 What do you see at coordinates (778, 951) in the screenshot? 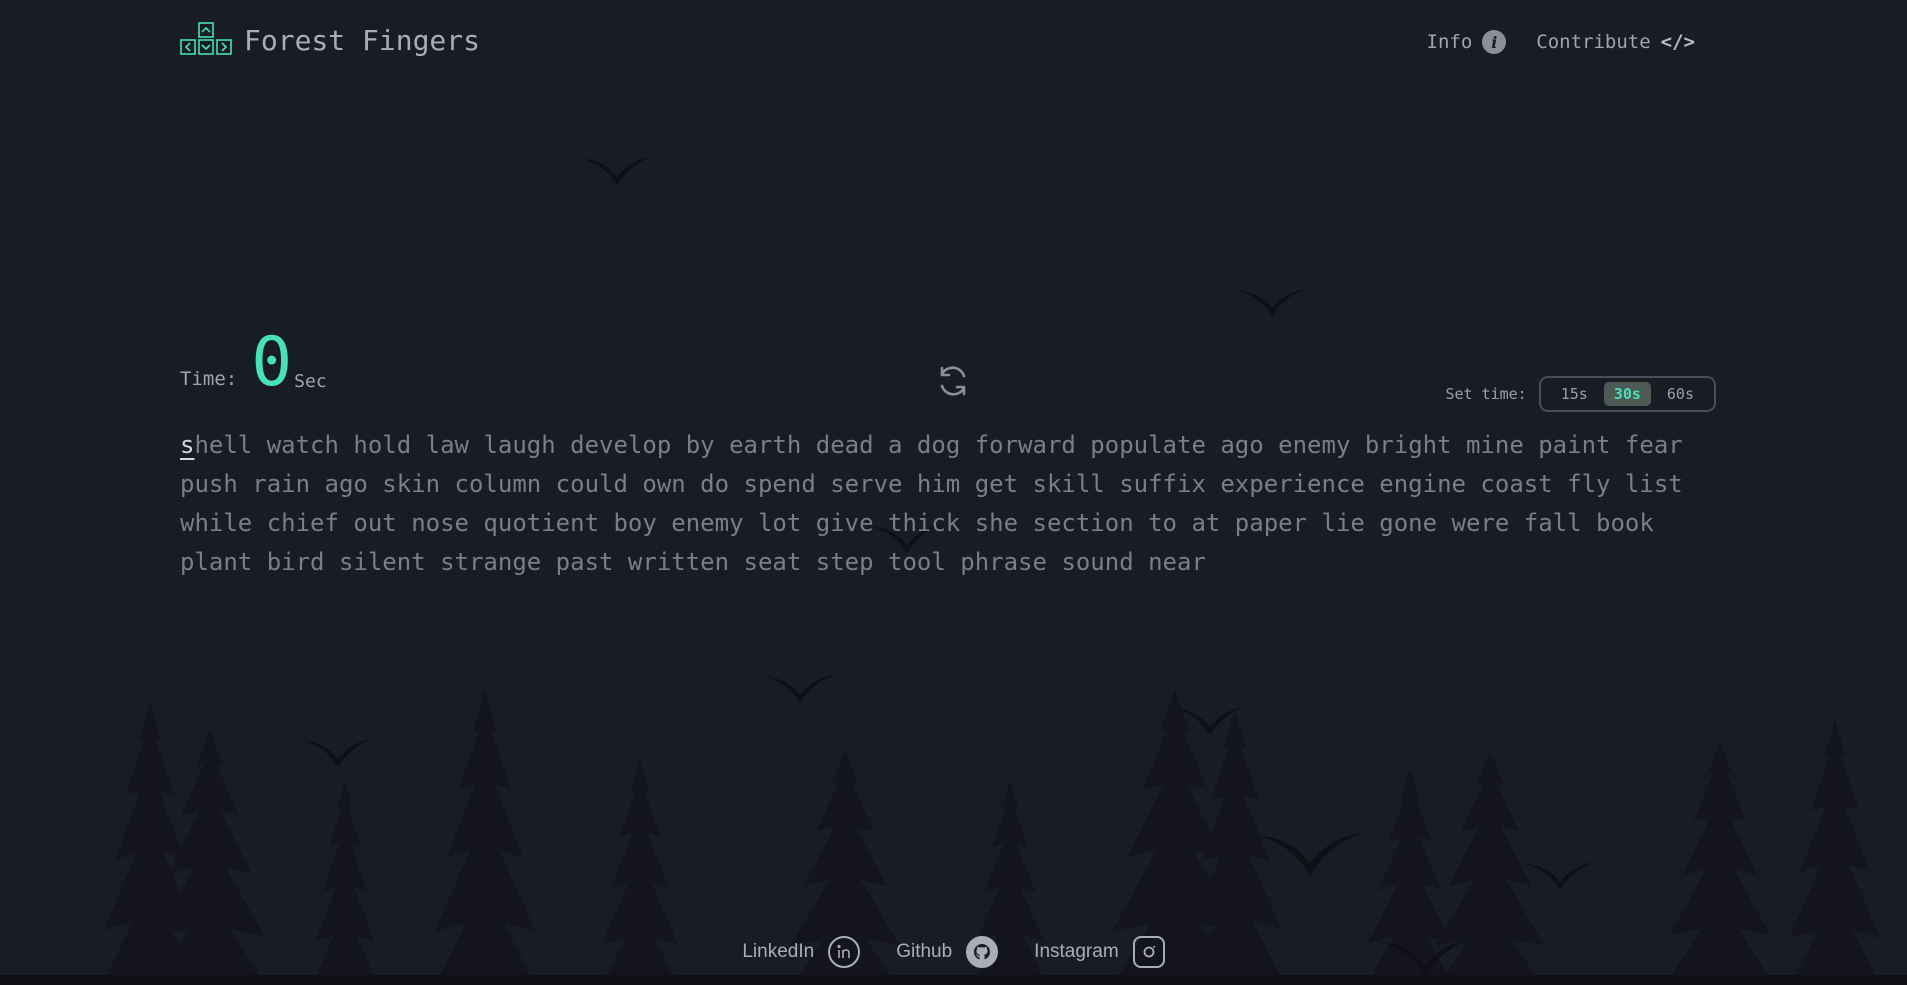
I see `linkedin-label: LinkedIn` at bounding box center [778, 951].